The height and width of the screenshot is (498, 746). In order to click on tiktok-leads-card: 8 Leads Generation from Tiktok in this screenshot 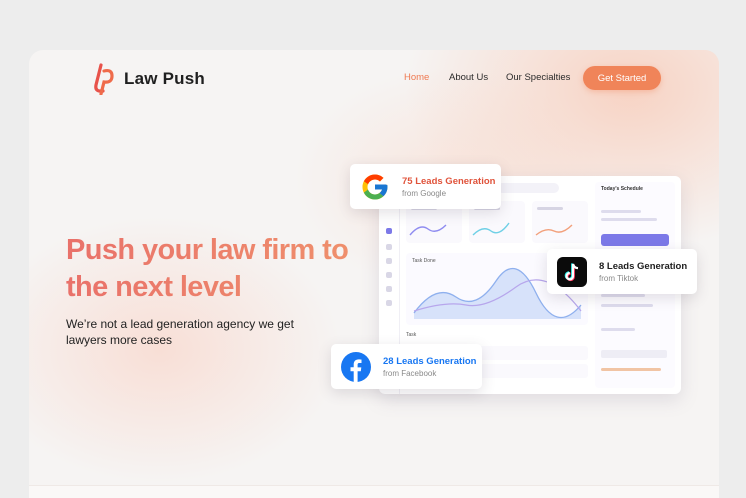, I will do `click(622, 271)`.